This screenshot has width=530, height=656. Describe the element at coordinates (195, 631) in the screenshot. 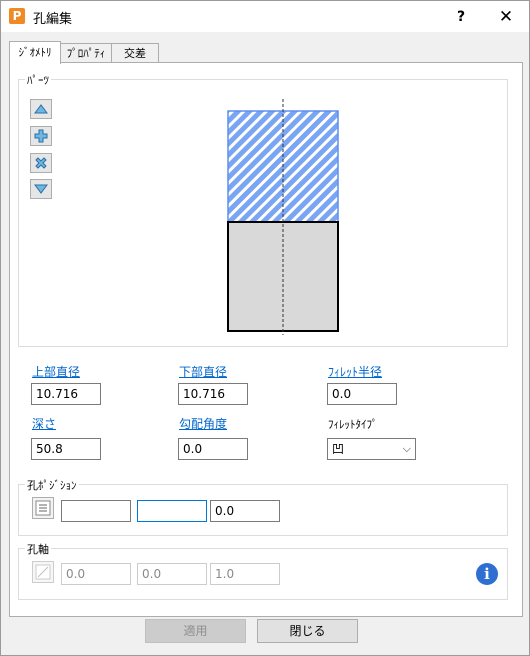

I see `apply-button: 適用` at that location.